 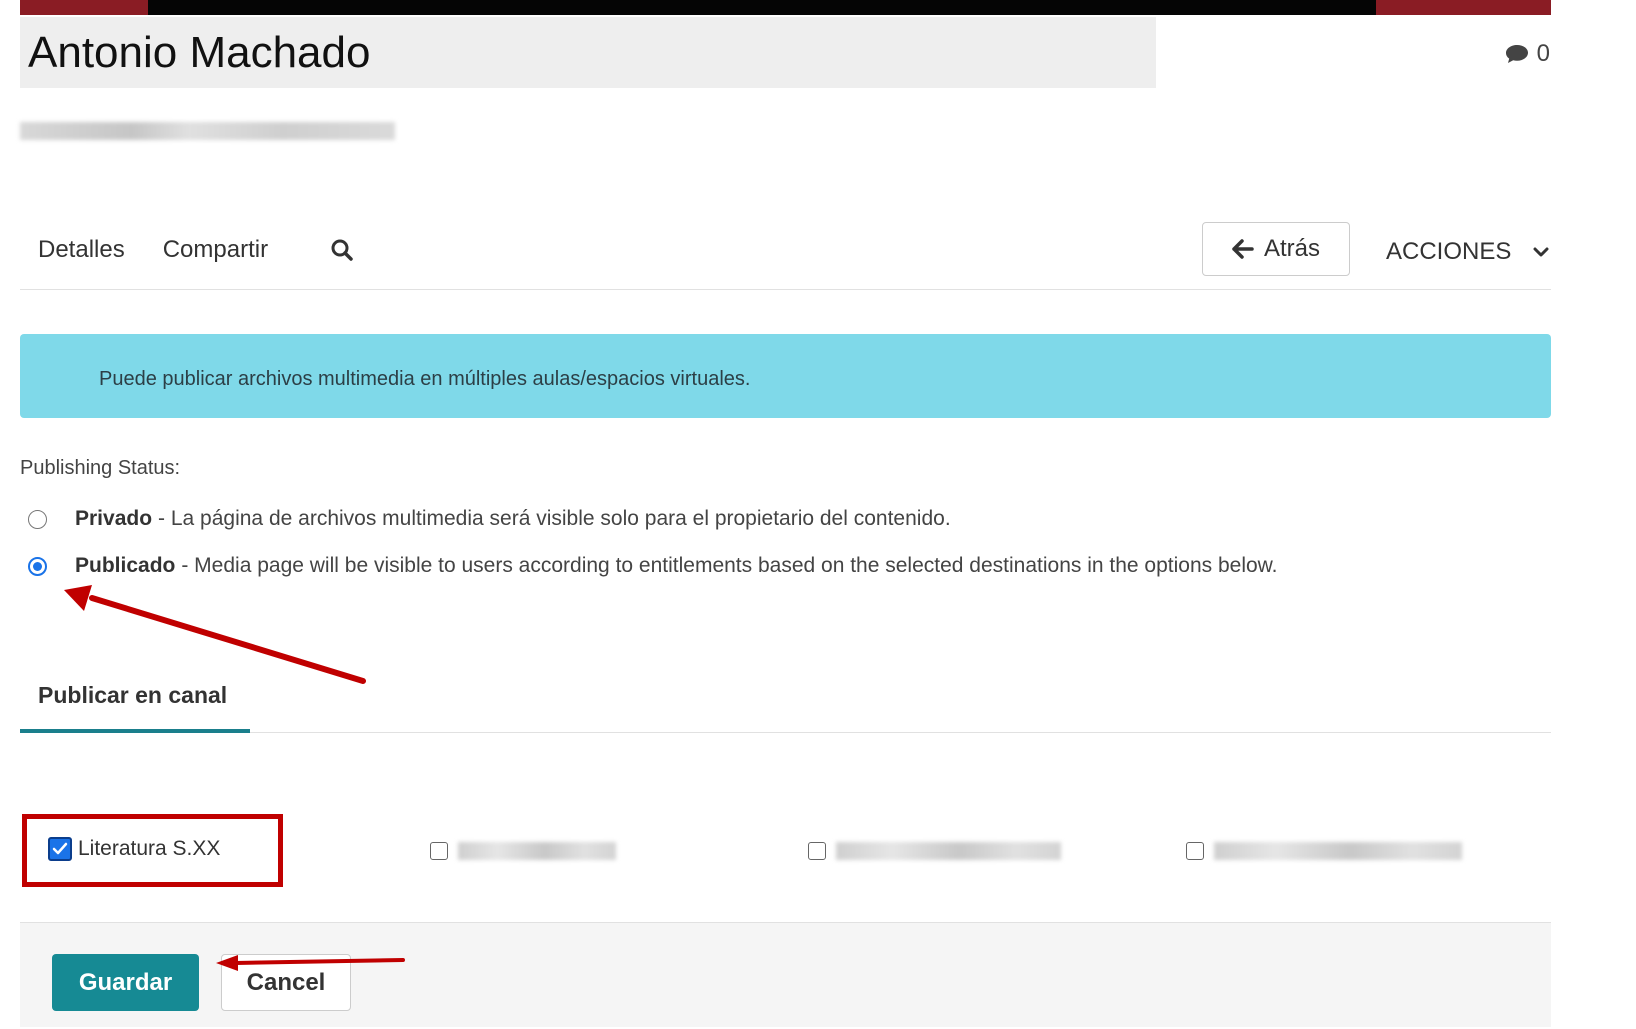 What do you see at coordinates (234, 778) in the screenshot?
I see `annotation-arrows` at bounding box center [234, 778].